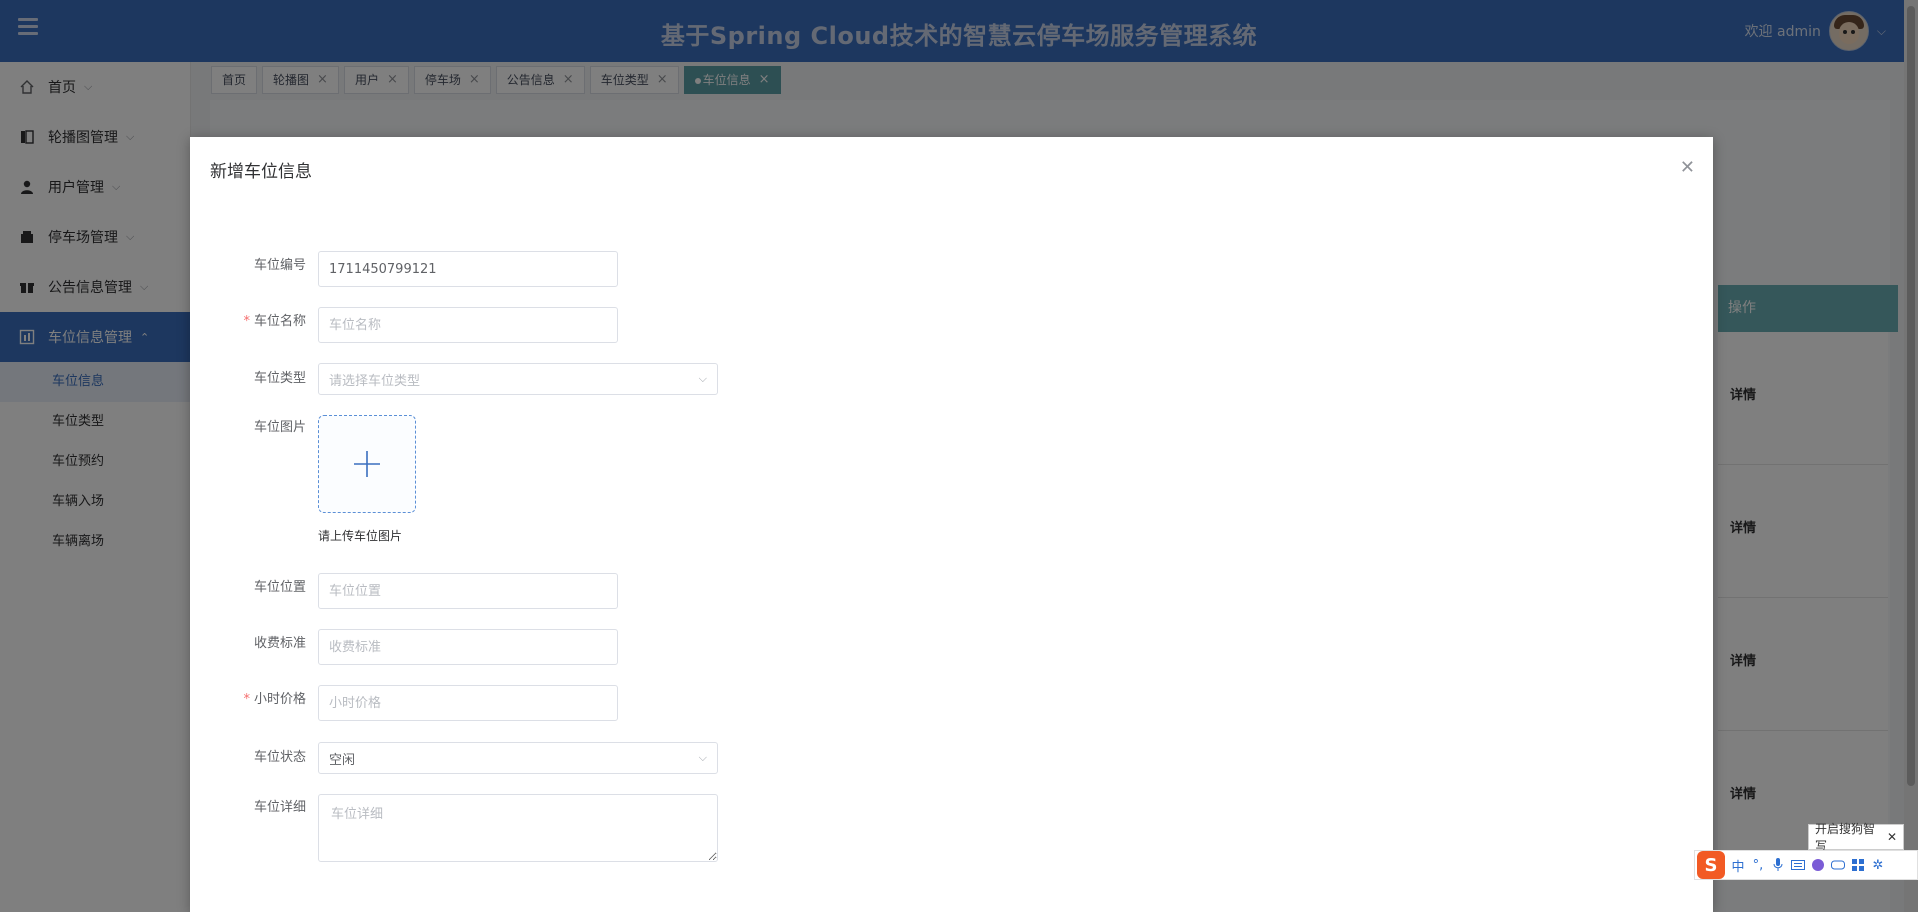 This screenshot has height=912, width=1918. What do you see at coordinates (1838, 865) in the screenshot?
I see `game-icon` at bounding box center [1838, 865].